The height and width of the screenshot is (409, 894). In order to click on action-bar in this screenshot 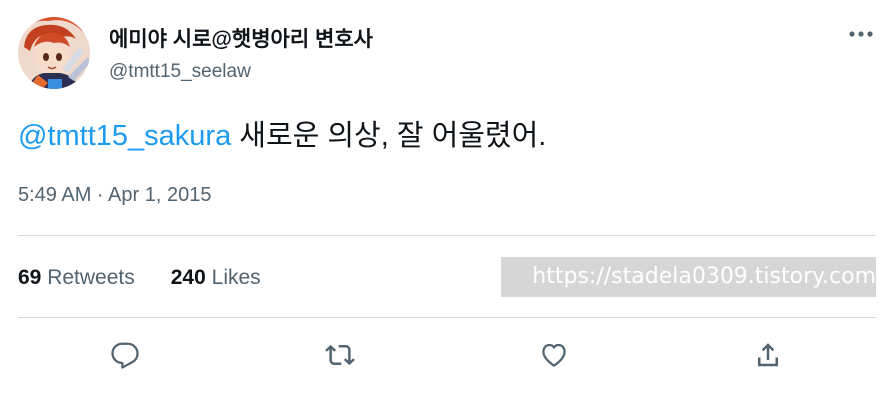, I will do `click(447, 355)`.